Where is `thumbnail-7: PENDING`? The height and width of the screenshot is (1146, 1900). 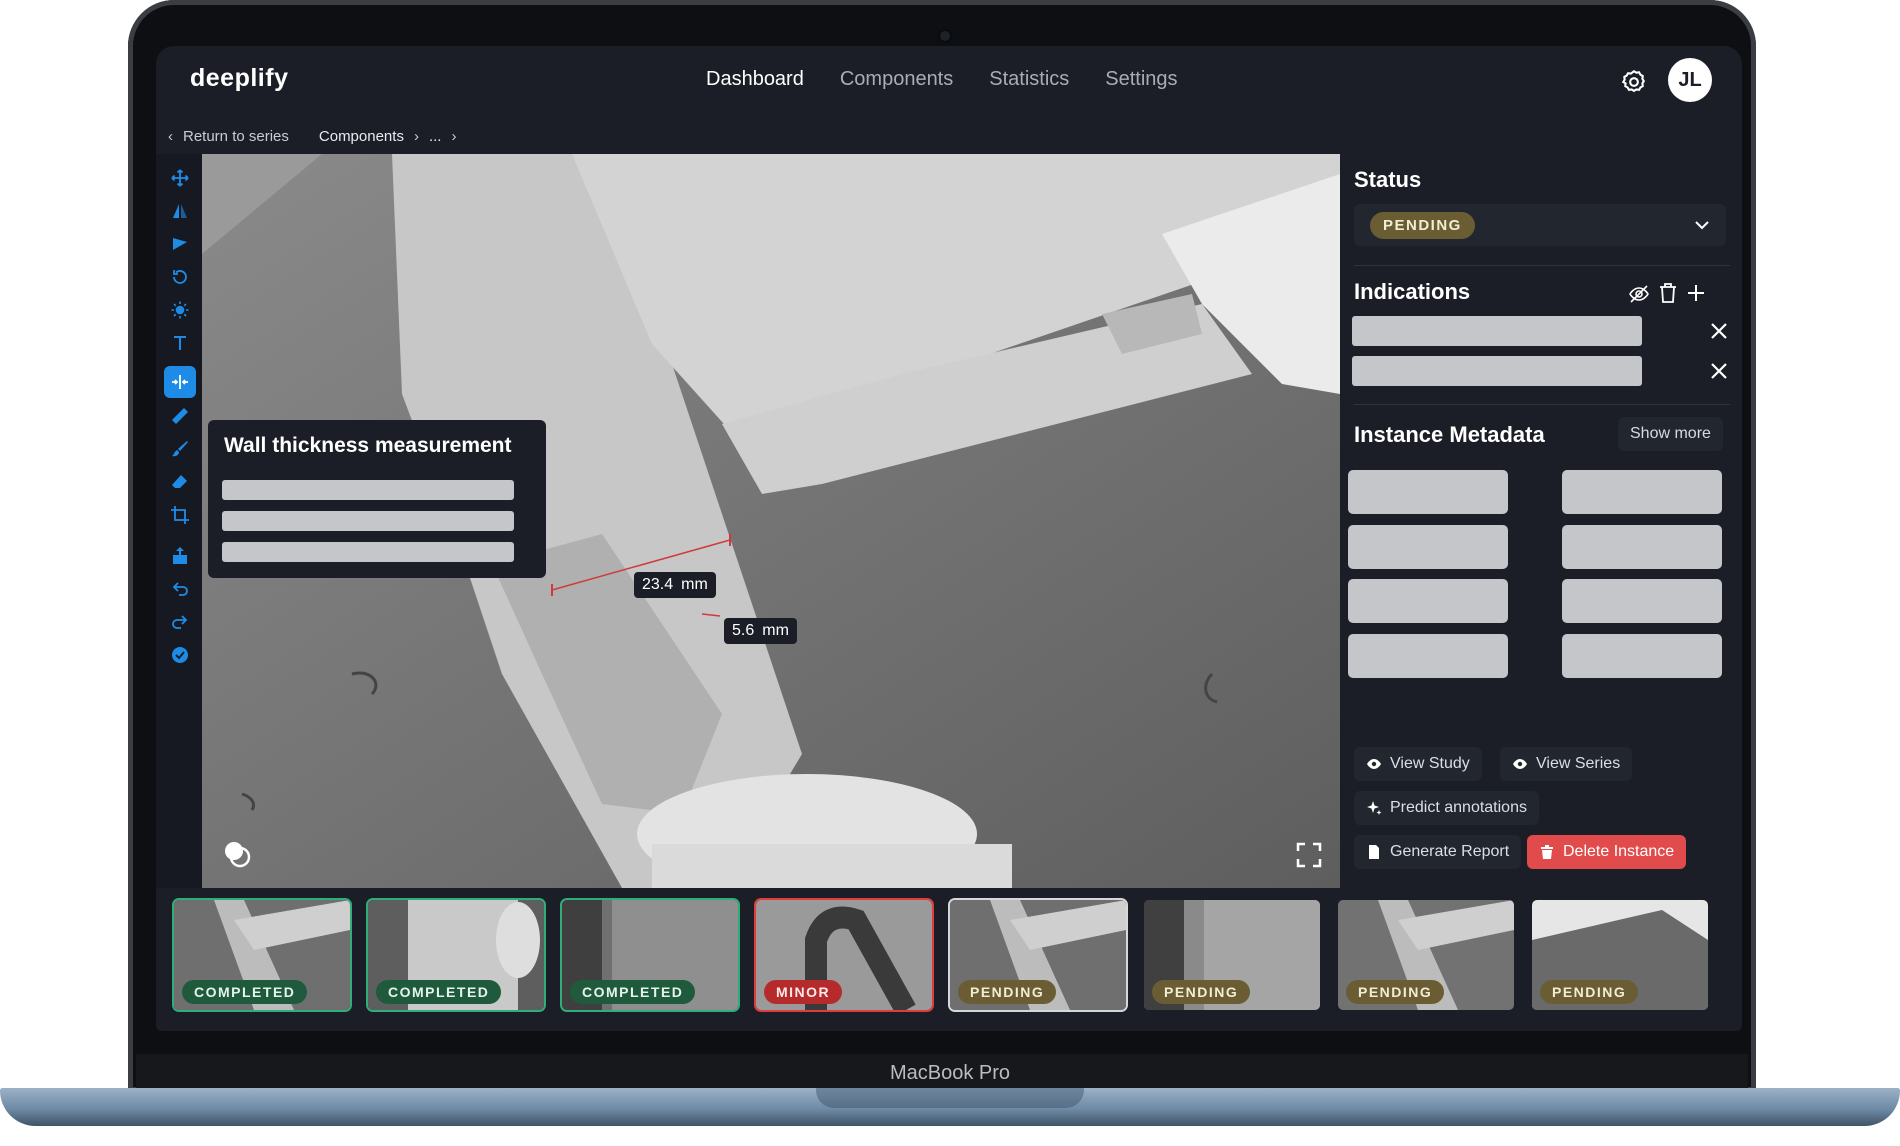
thumbnail-7: PENDING is located at coordinates (1426, 955).